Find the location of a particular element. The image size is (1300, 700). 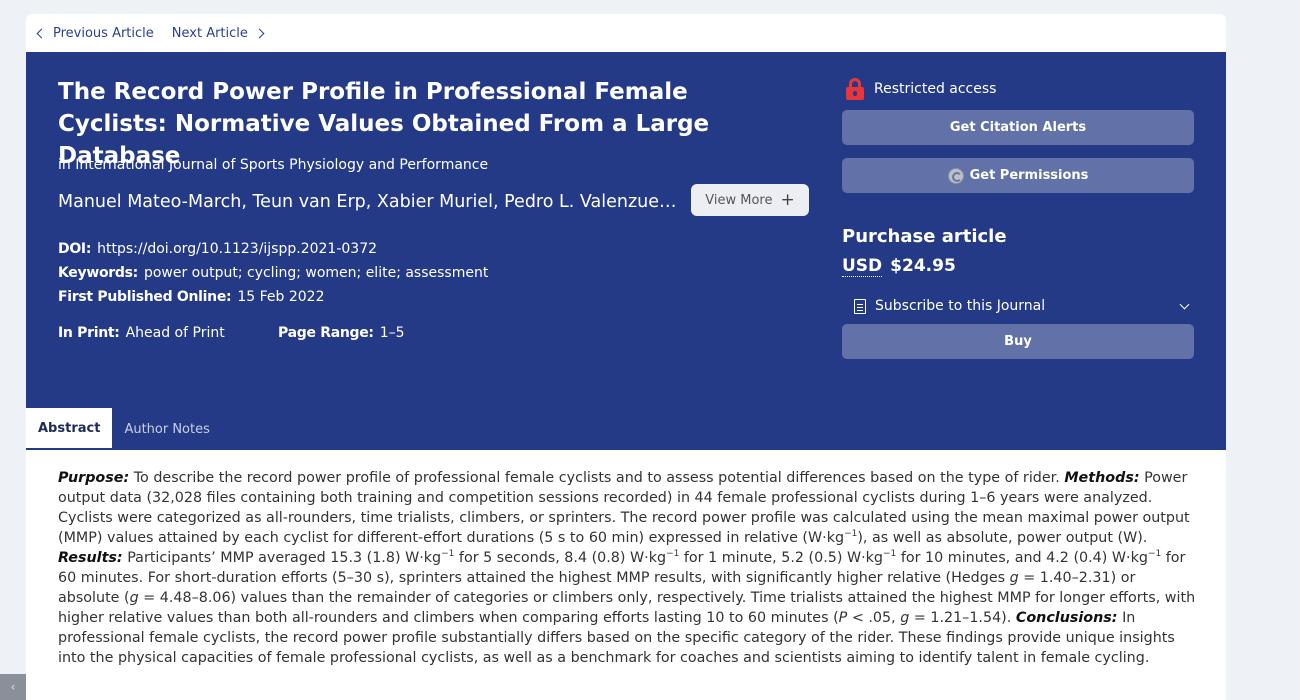

subscribe-dropdown: Subscribe to this Journal is located at coordinates (1024, 306).